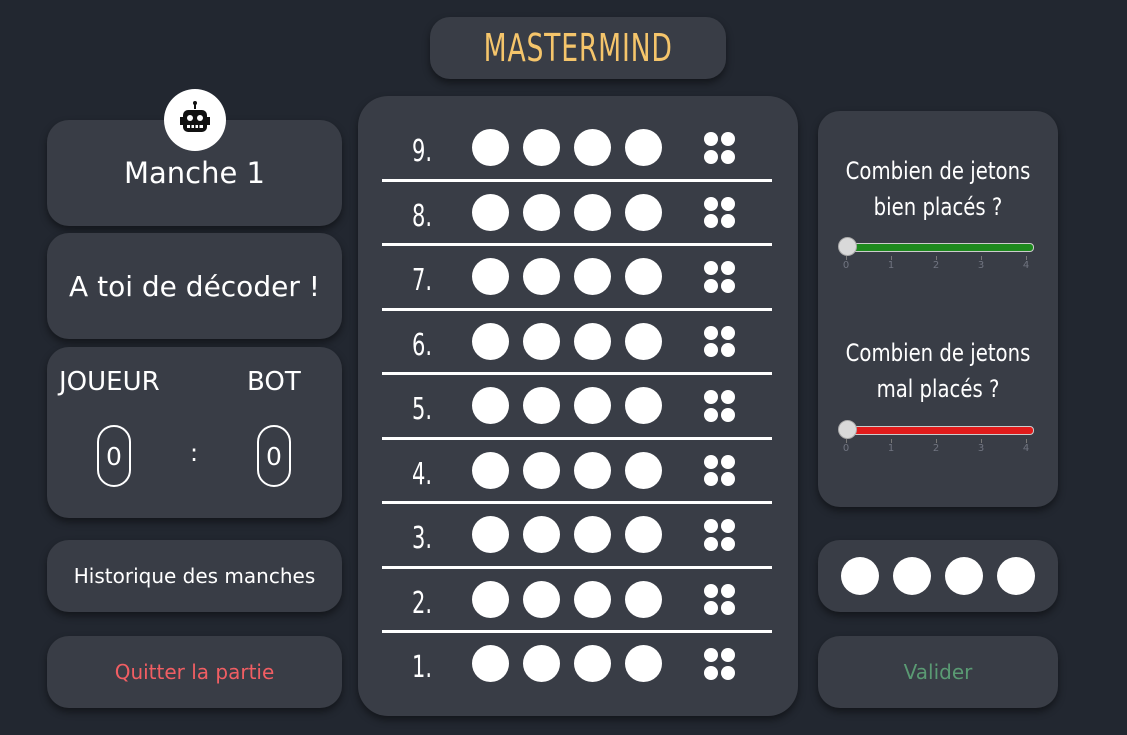 The width and height of the screenshot is (1127, 735). I want to click on page-title: MASTERMIND, so click(578, 48).